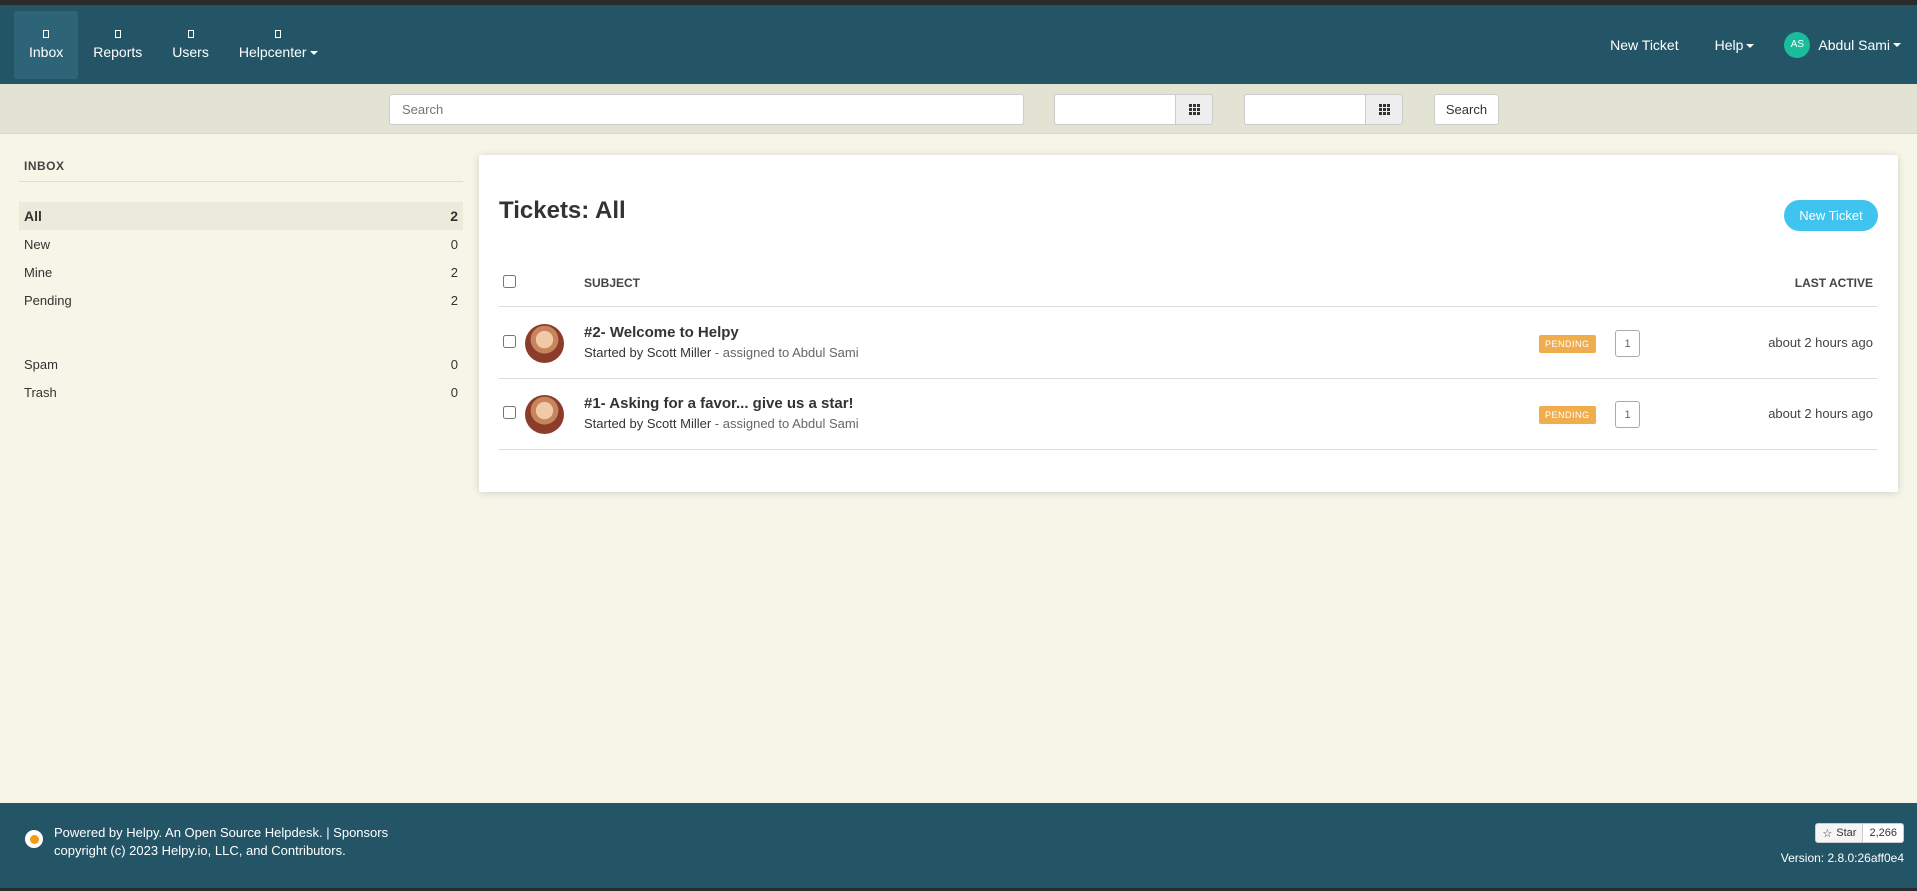 The height and width of the screenshot is (891, 1917). Describe the element at coordinates (241, 392) in the screenshot. I see `sidebar-item-trash: Trash 0` at that location.